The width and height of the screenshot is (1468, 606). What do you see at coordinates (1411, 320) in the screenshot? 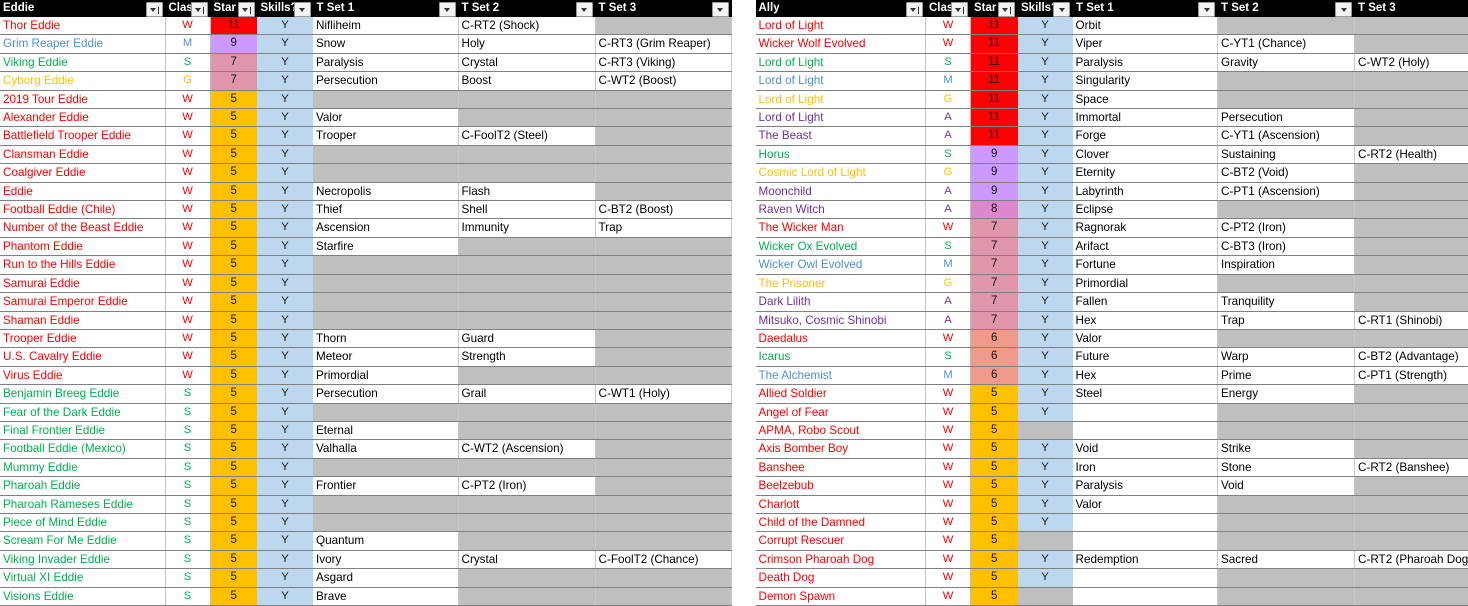
I see `cell-t-set-3: C-RT1 (Shinobi)` at bounding box center [1411, 320].